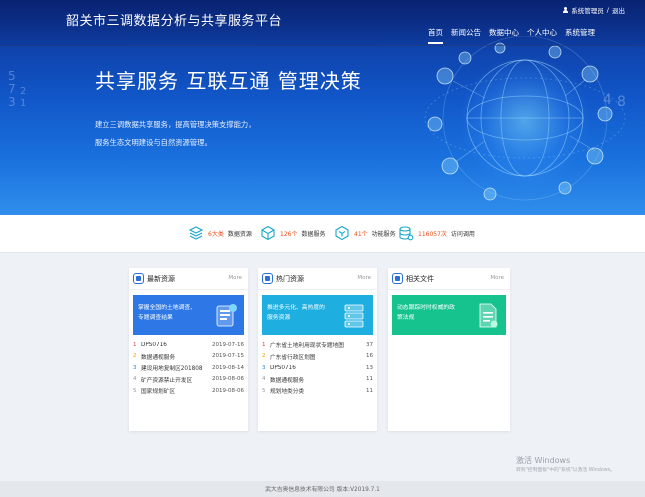 The image size is (645, 497). What do you see at coordinates (369, 344) in the screenshot?
I see `item-count: 37` at bounding box center [369, 344].